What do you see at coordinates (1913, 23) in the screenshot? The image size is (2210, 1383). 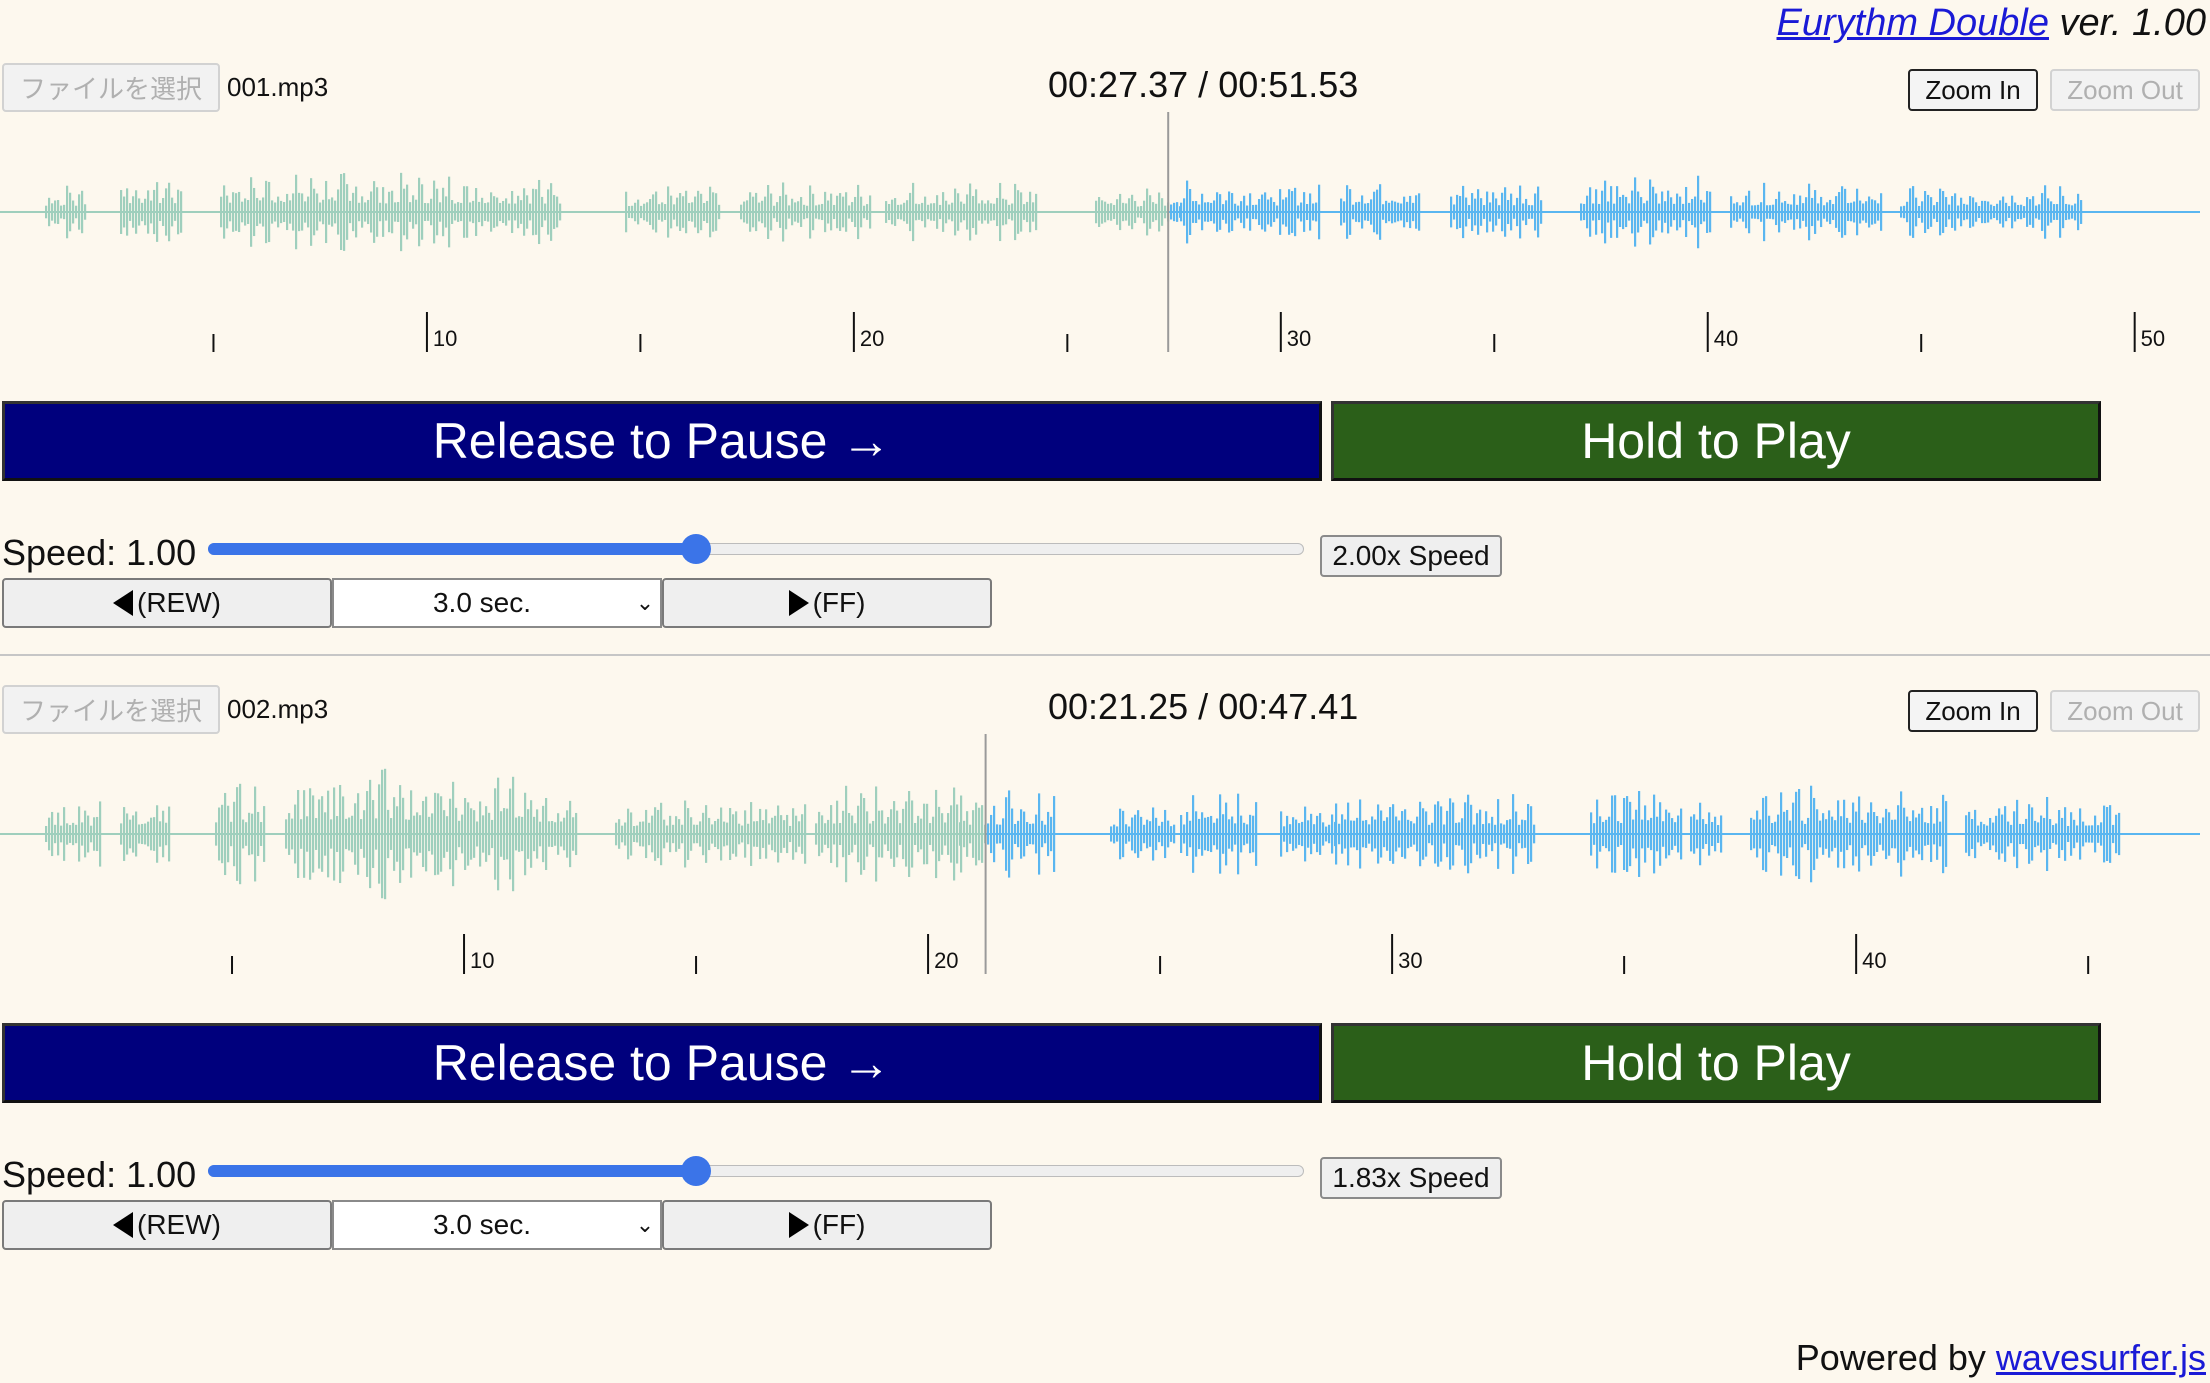 I see `app-name-link: Eurythm Double` at bounding box center [1913, 23].